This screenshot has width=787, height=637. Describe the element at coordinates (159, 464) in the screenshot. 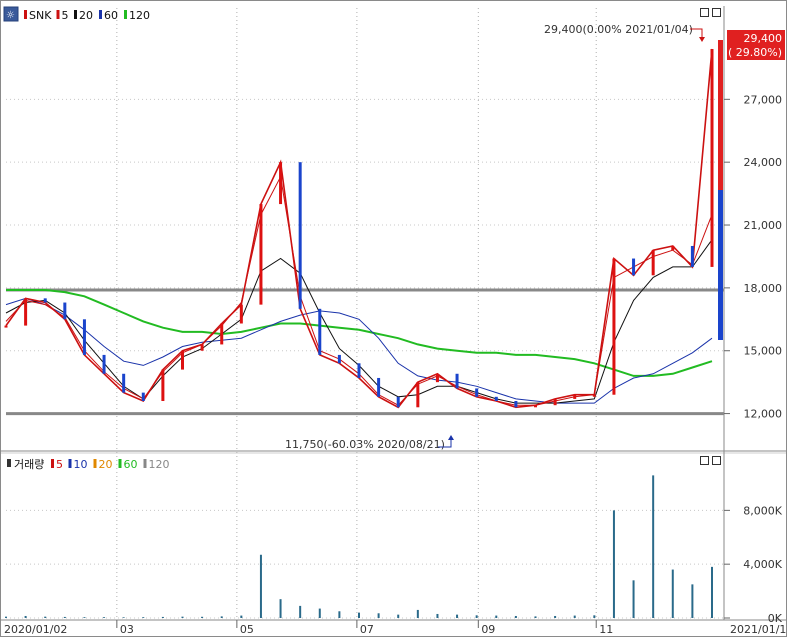

I see `legend-label: 120` at that location.